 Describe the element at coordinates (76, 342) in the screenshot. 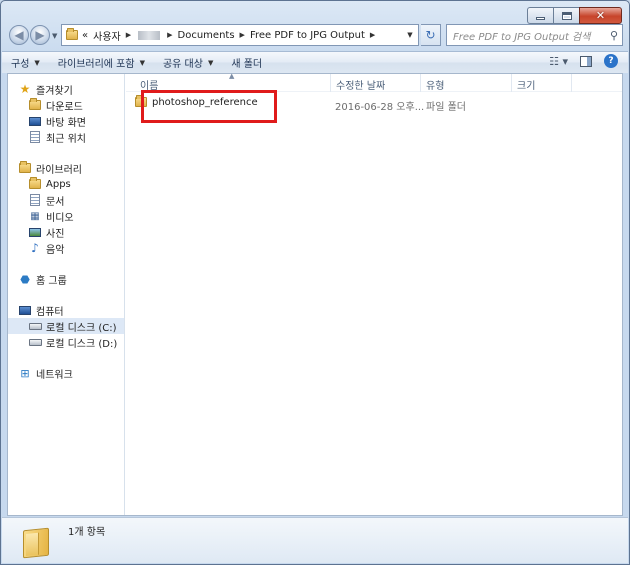

I see `sidebar-item-local-disk-d: 로컬 디스크 (D:)` at that location.